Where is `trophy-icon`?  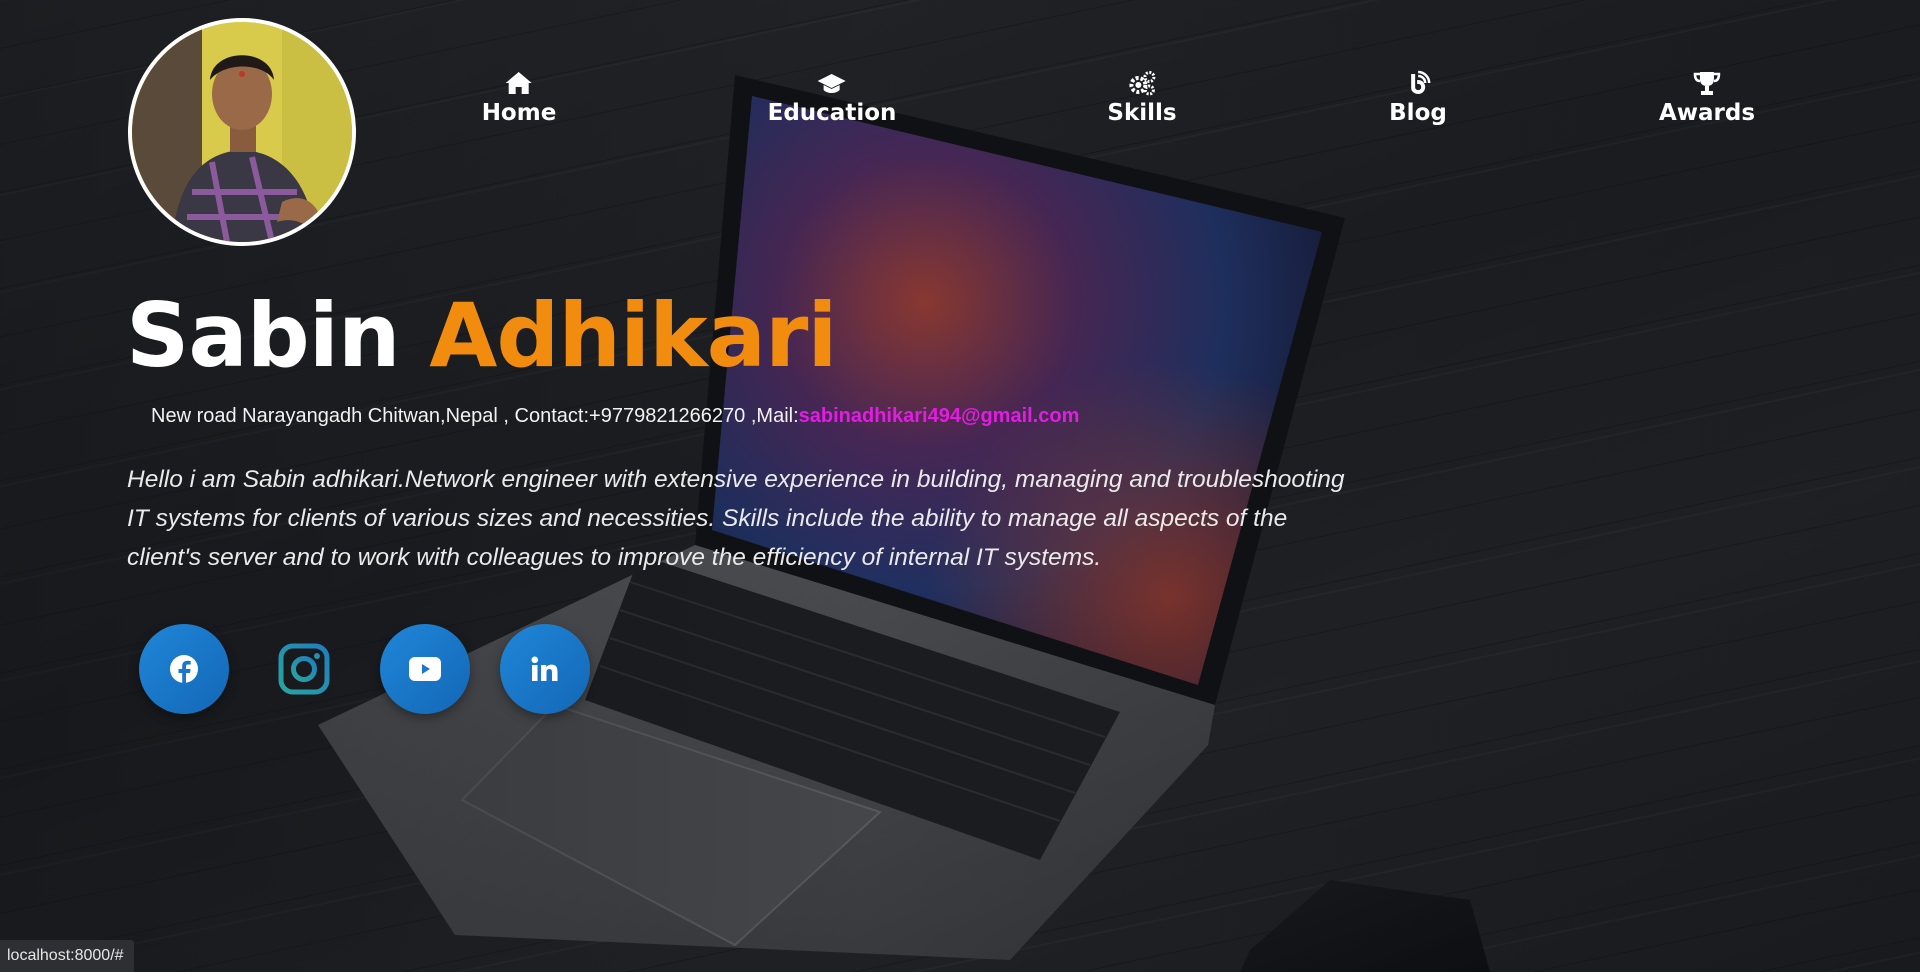 trophy-icon is located at coordinates (1707, 83).